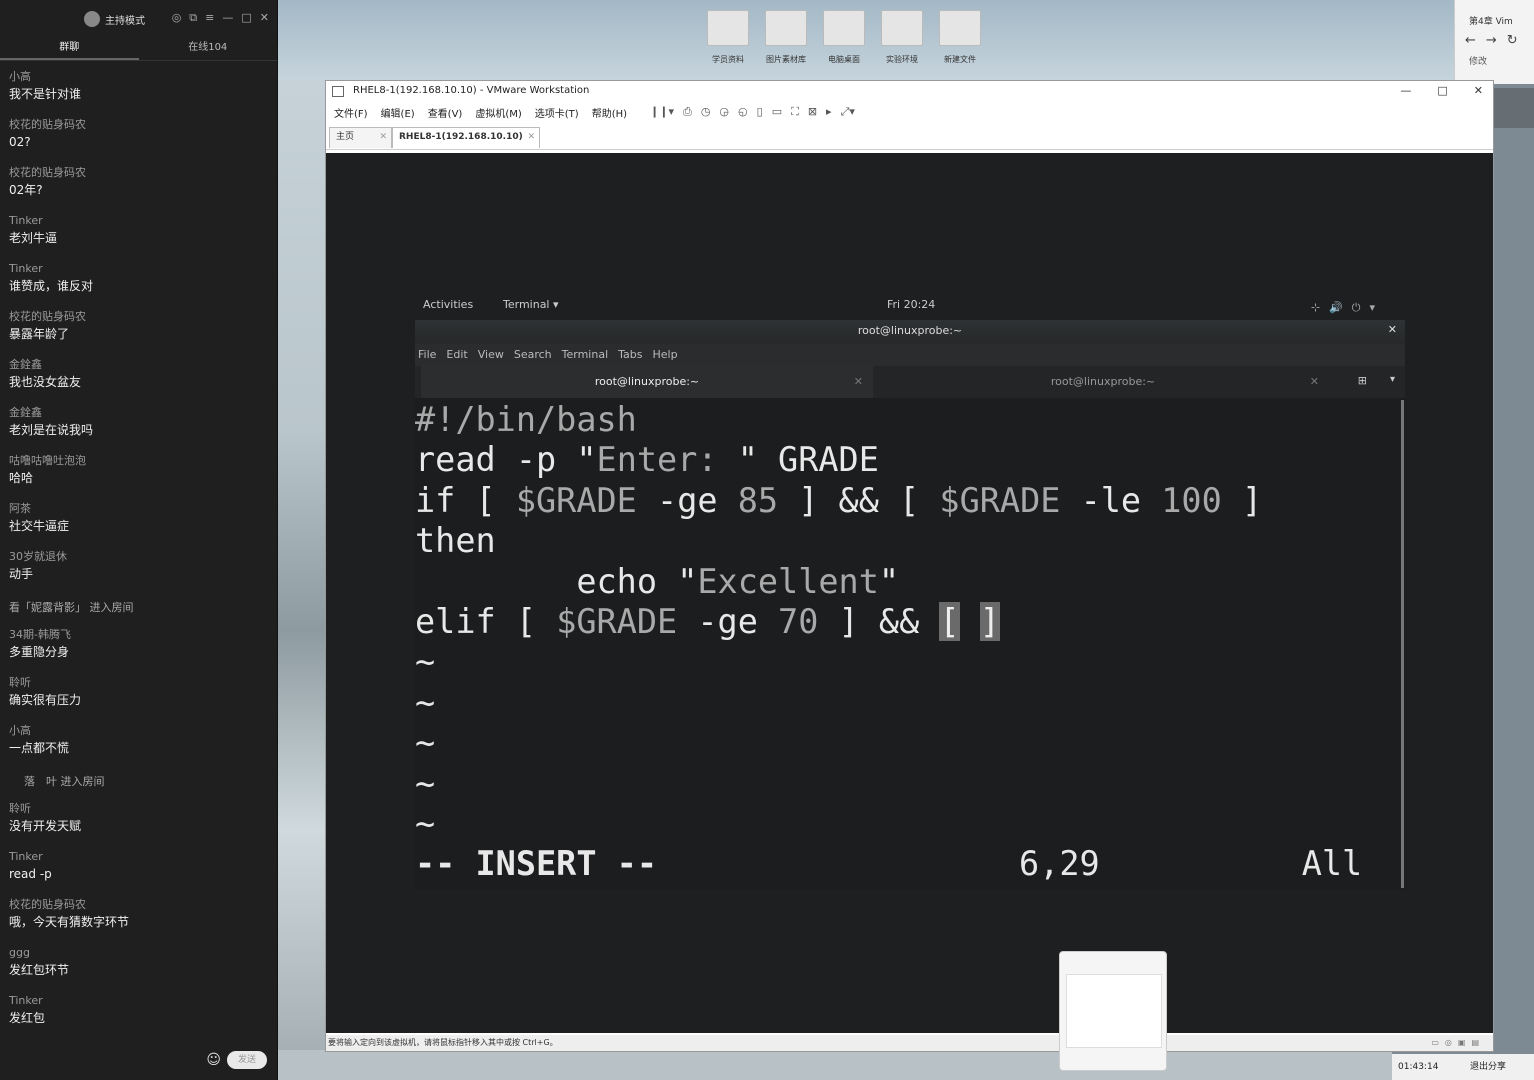 This screenshot has height=1080, width=1534. Describe the element at coordinates (39, 526) in the screenshot. I see `chat-text: 社交牛逼症` at that location.